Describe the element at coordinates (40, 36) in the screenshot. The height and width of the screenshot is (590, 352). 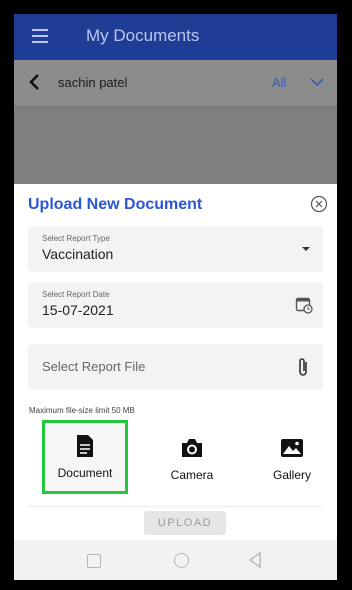
I see `hamburger-menu-icon` at that location.